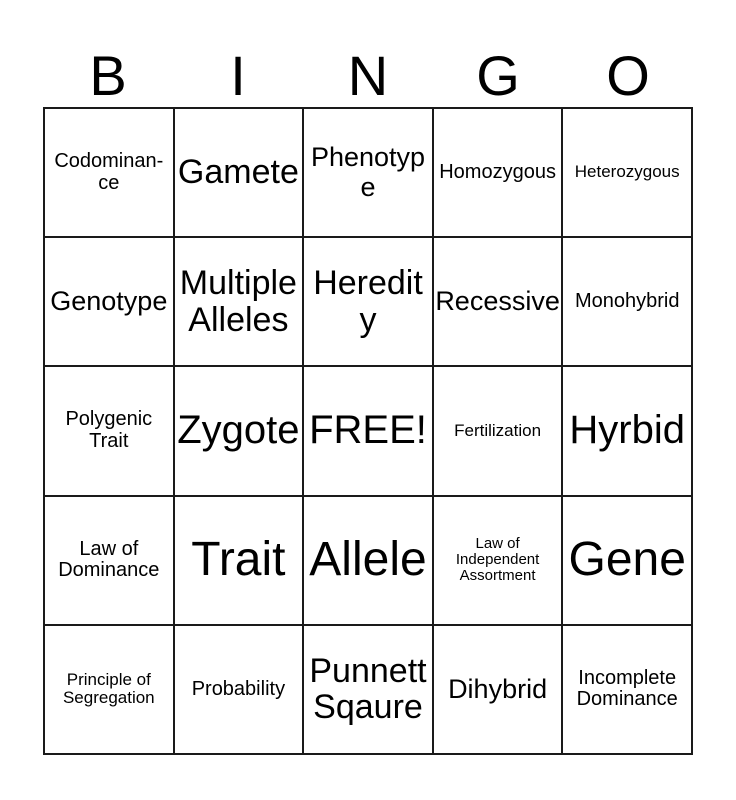 The image size is (736, 800). I want to click on bingo-cell-label: Punnett Sqaure, so click(368, 689).